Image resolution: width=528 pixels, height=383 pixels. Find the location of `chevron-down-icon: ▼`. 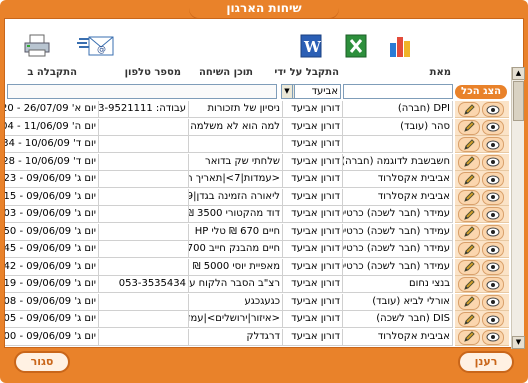

chevron-down-icon: ▼ is located at coordinates (287, 91).